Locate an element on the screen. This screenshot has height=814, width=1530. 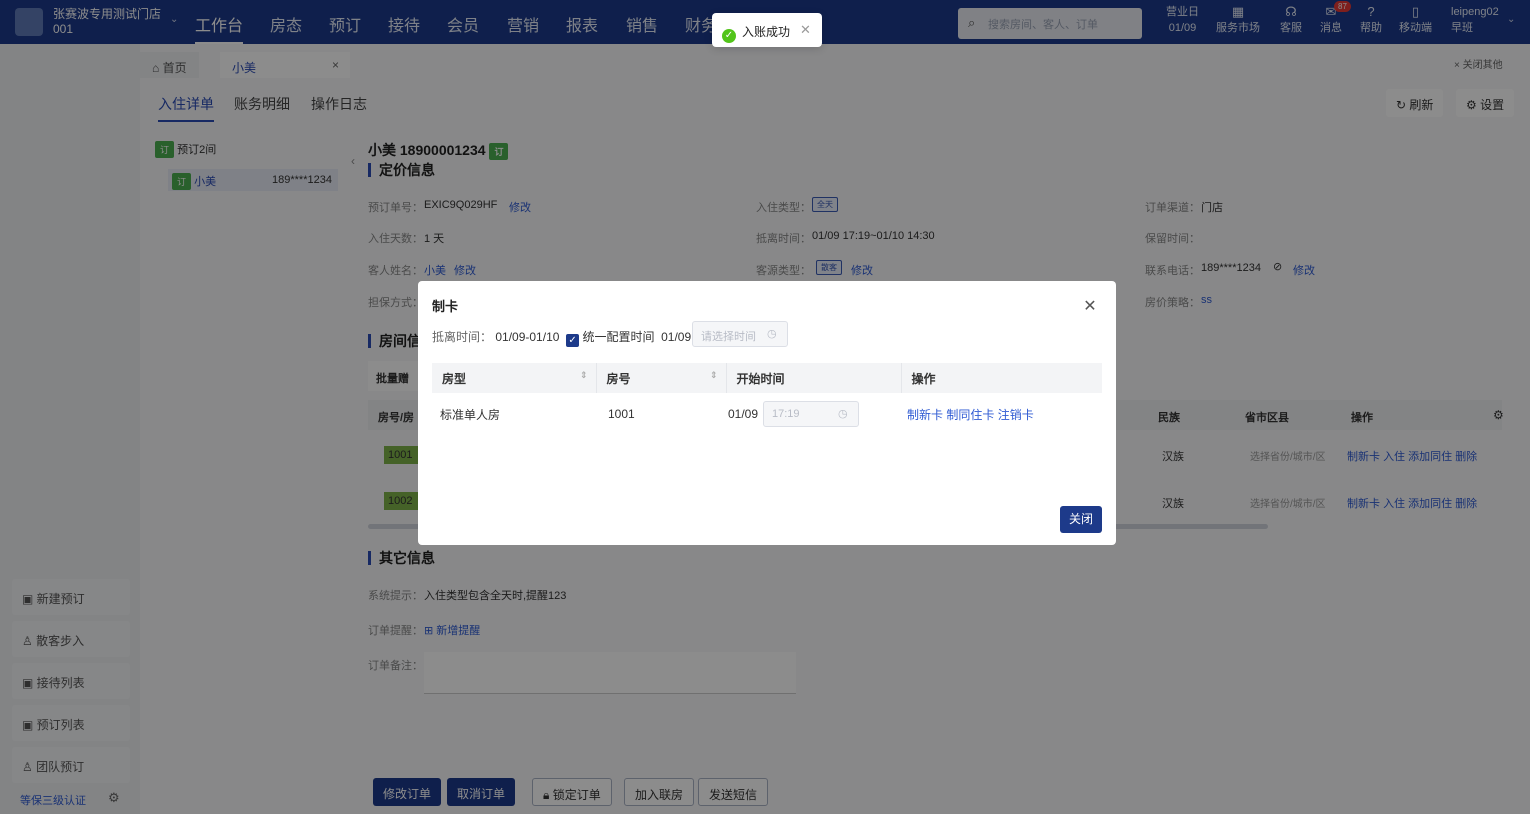
toast-message: 入账成功 is located at coordinates (766, 32).